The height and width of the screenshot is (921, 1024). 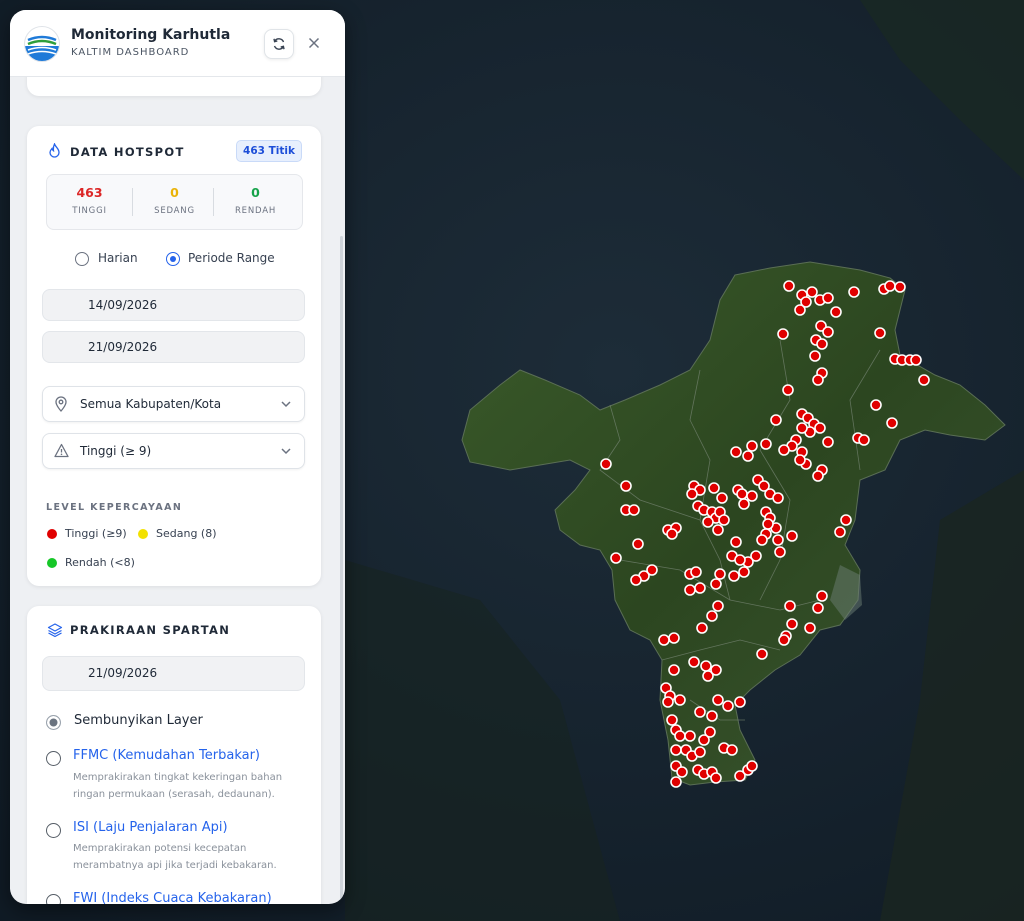 I want to click on radio-sembunyikan-layer, so click(x=53, y=722).